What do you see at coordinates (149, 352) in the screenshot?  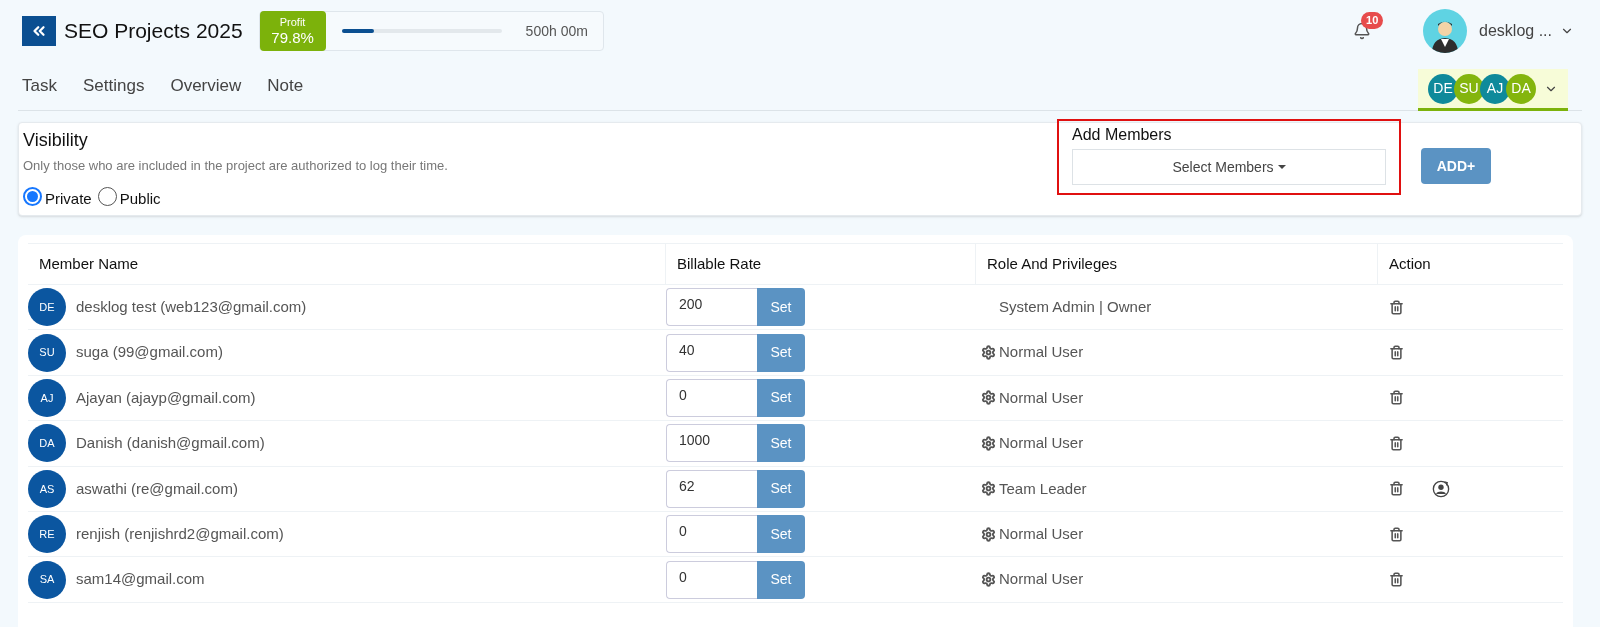 I see `member-name: suga (99@gmail.com)` at bounding box center [149, 352].